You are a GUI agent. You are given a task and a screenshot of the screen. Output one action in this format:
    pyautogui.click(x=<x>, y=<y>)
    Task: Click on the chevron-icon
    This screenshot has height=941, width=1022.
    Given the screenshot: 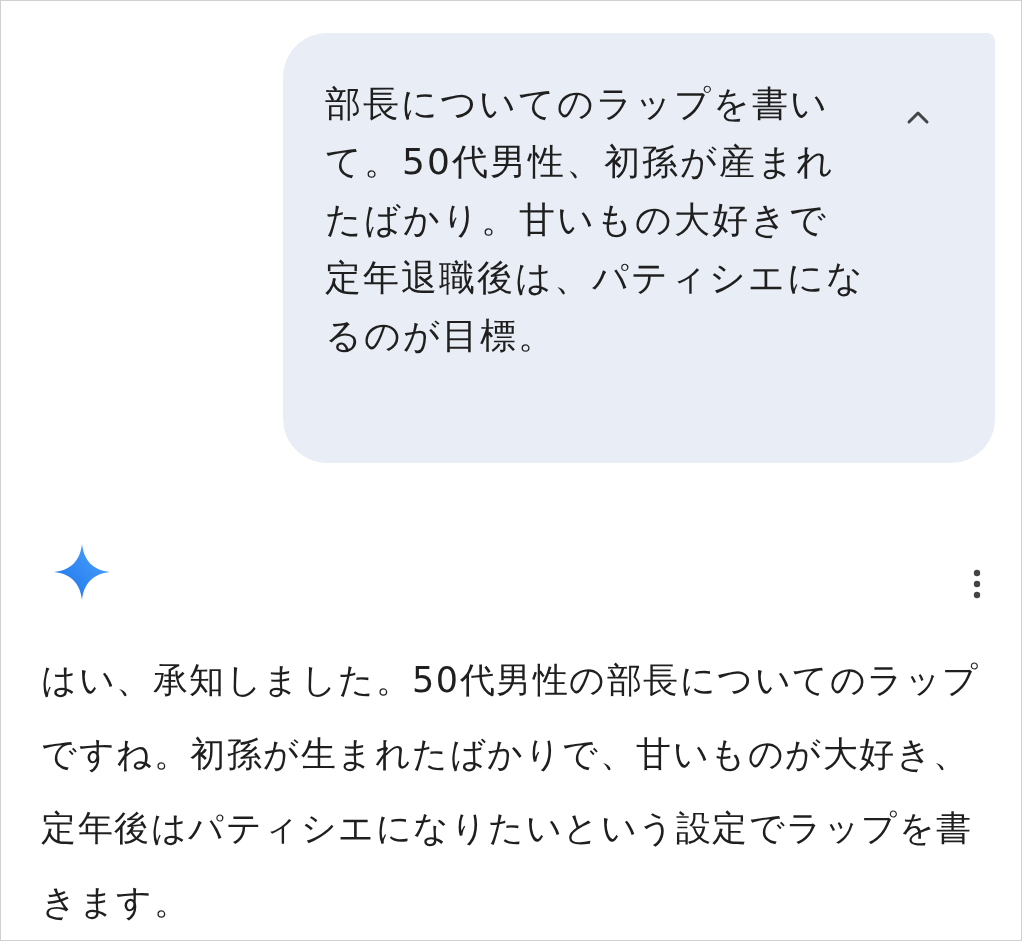 What is the action you would take?
    pyautogui.click(x=918, y=117)
    